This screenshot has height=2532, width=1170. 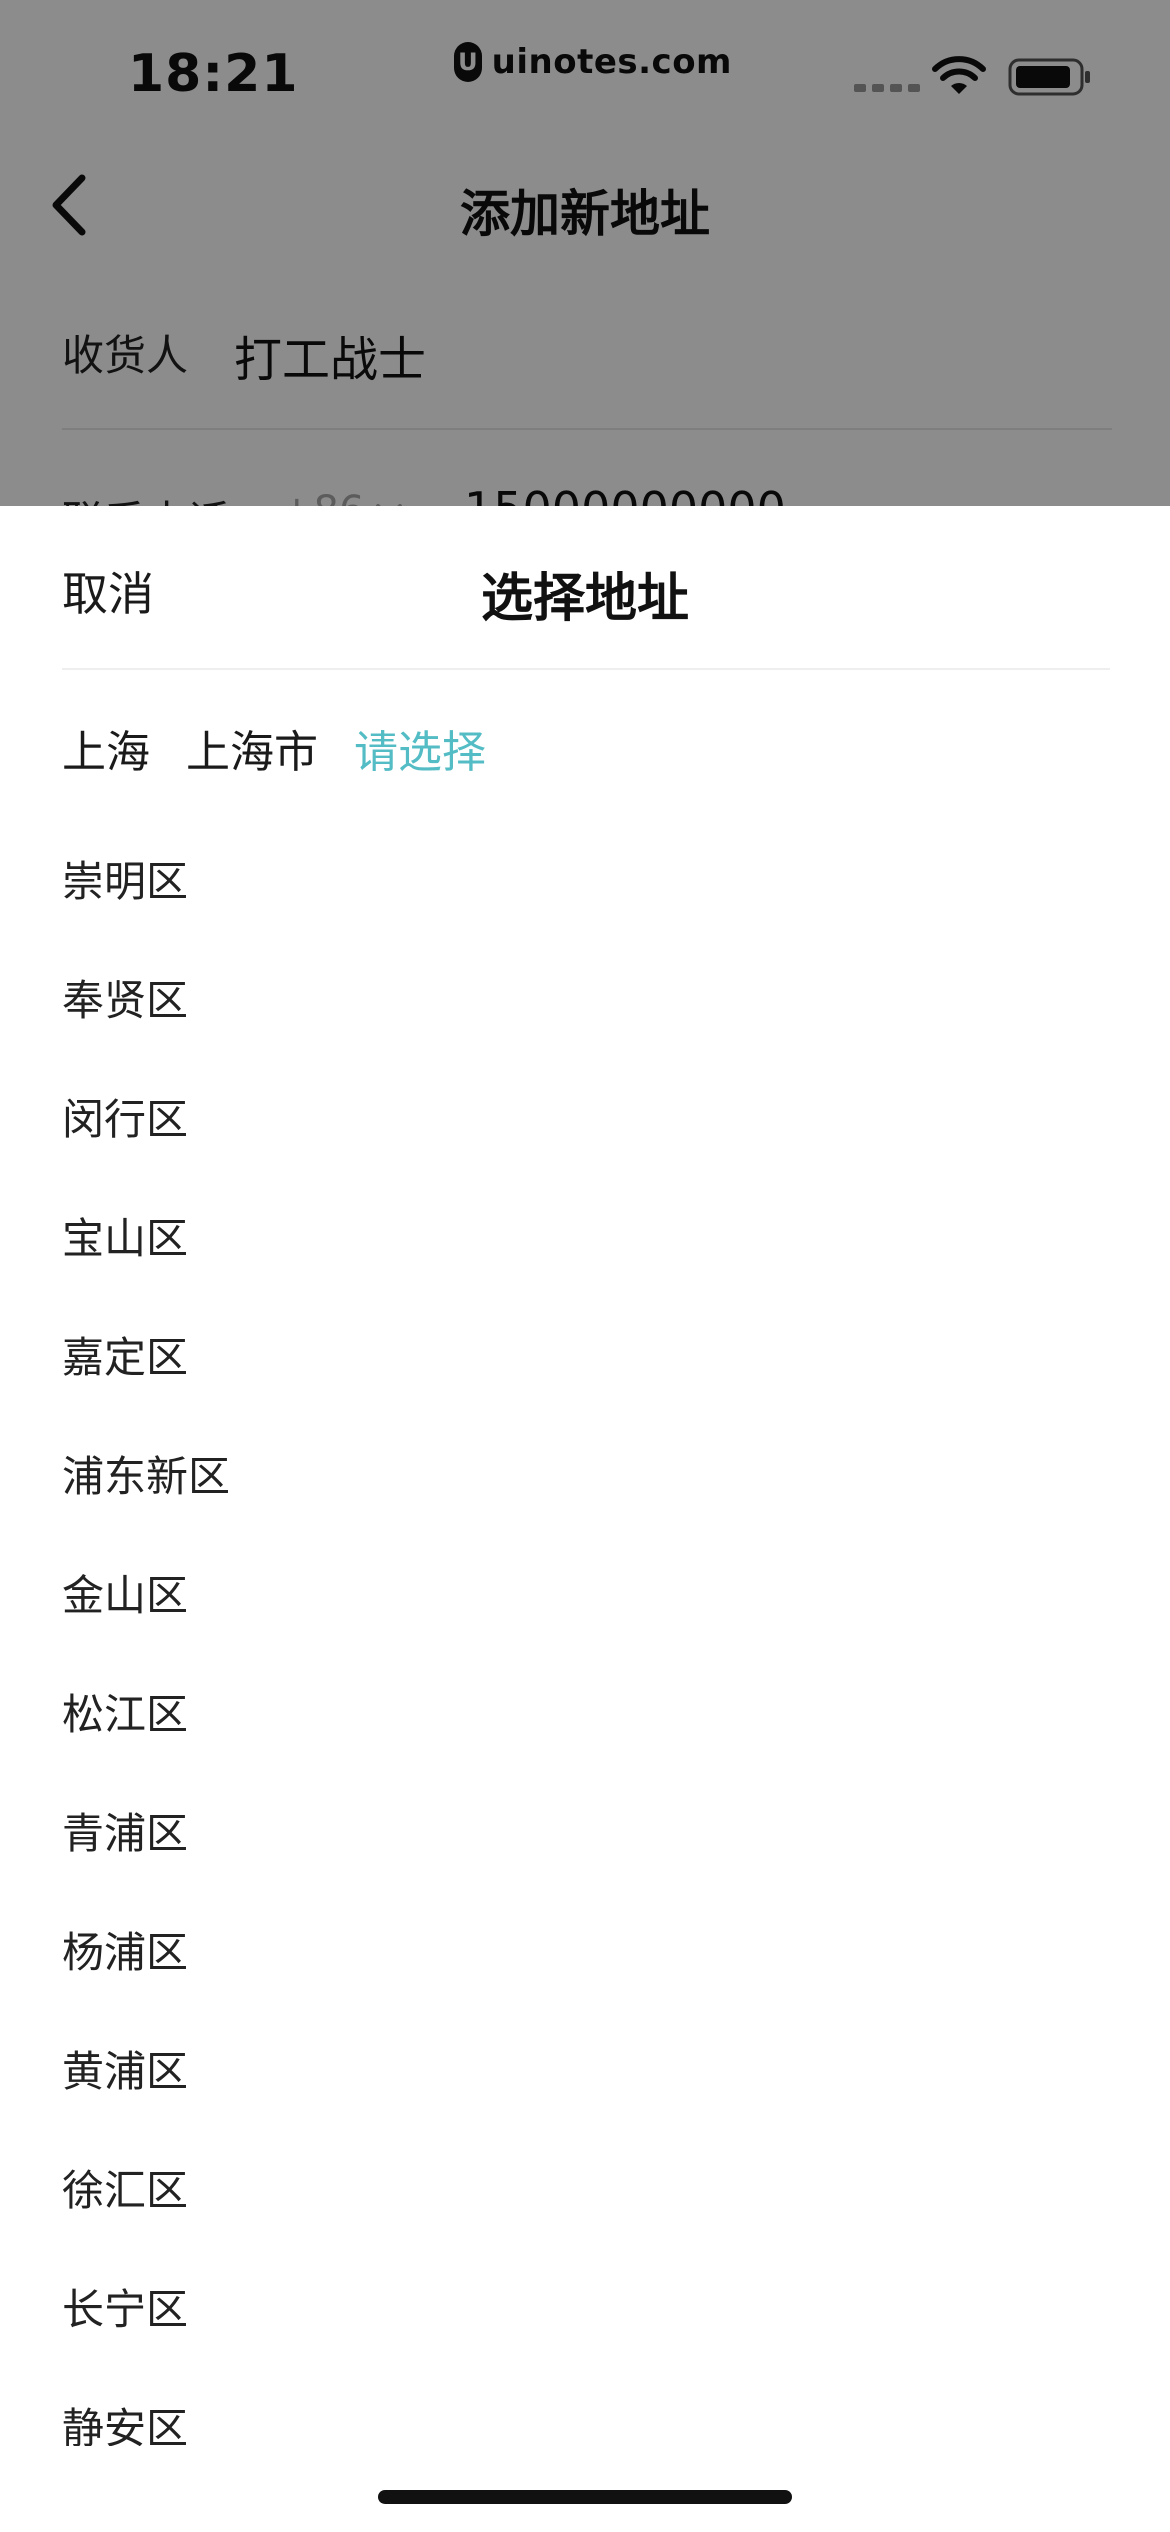 I want to click on district-item: 金山区, so click(x=586, y=1607).